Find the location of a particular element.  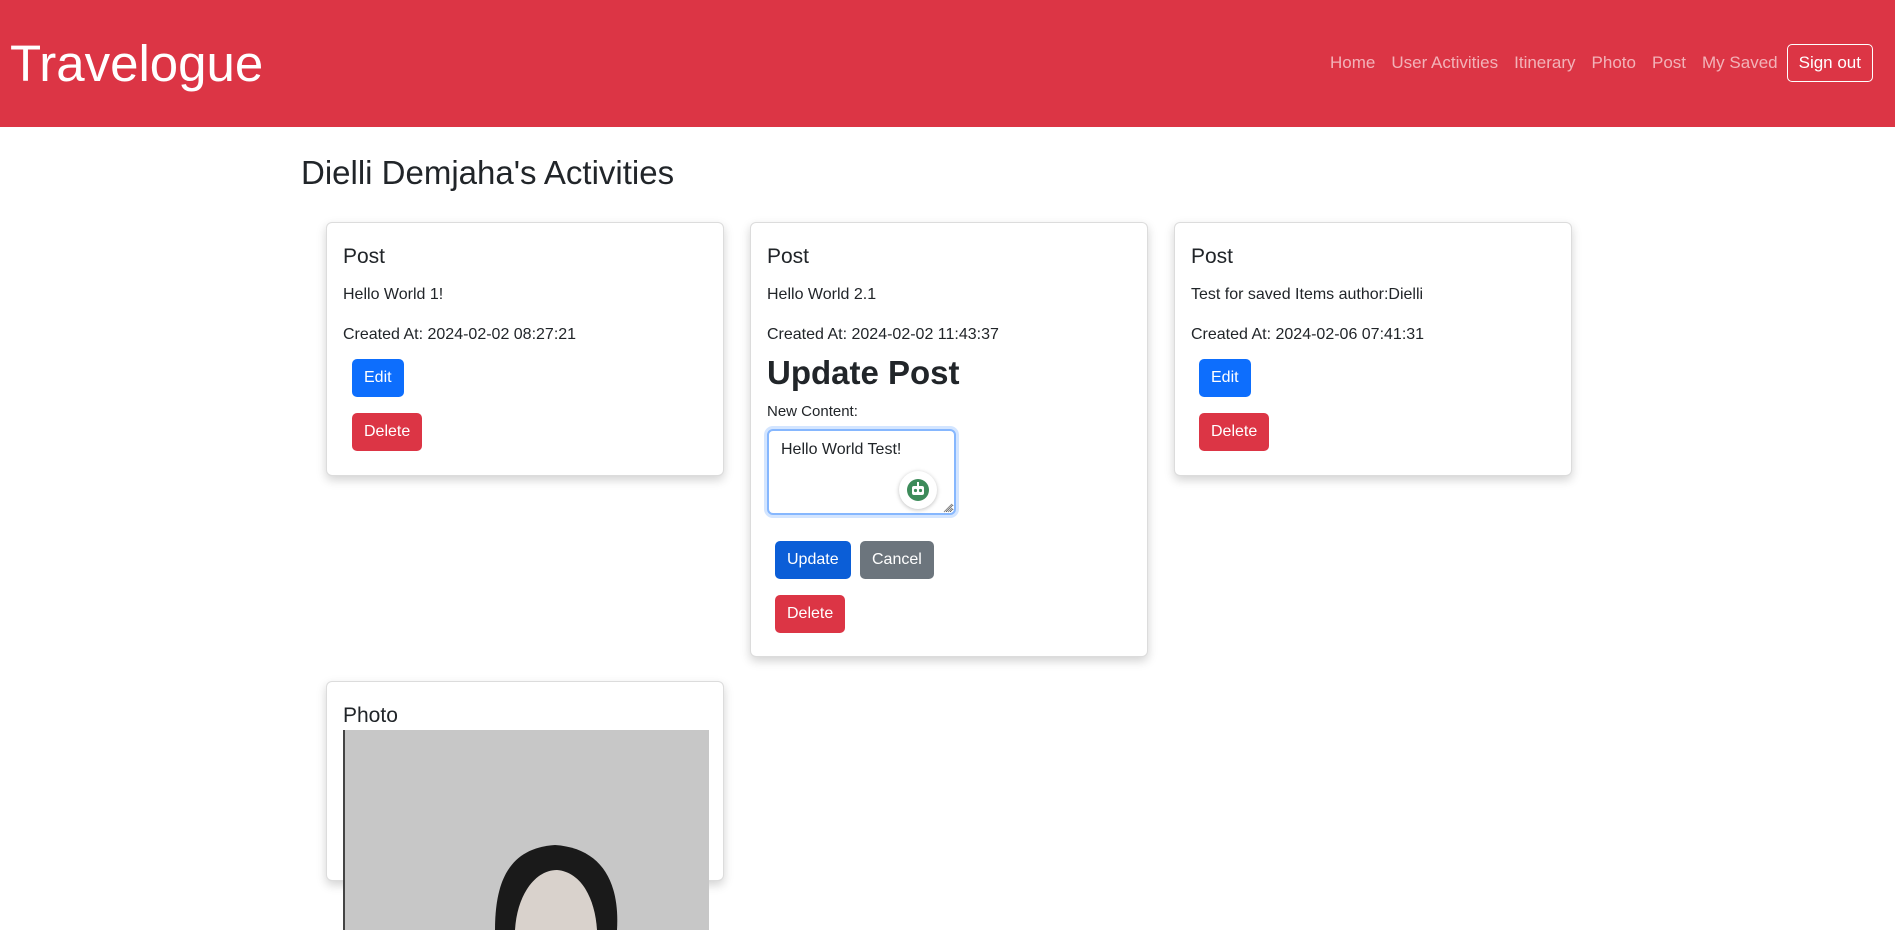

cancel-button: Cancel is located at coordinates (897, 560).